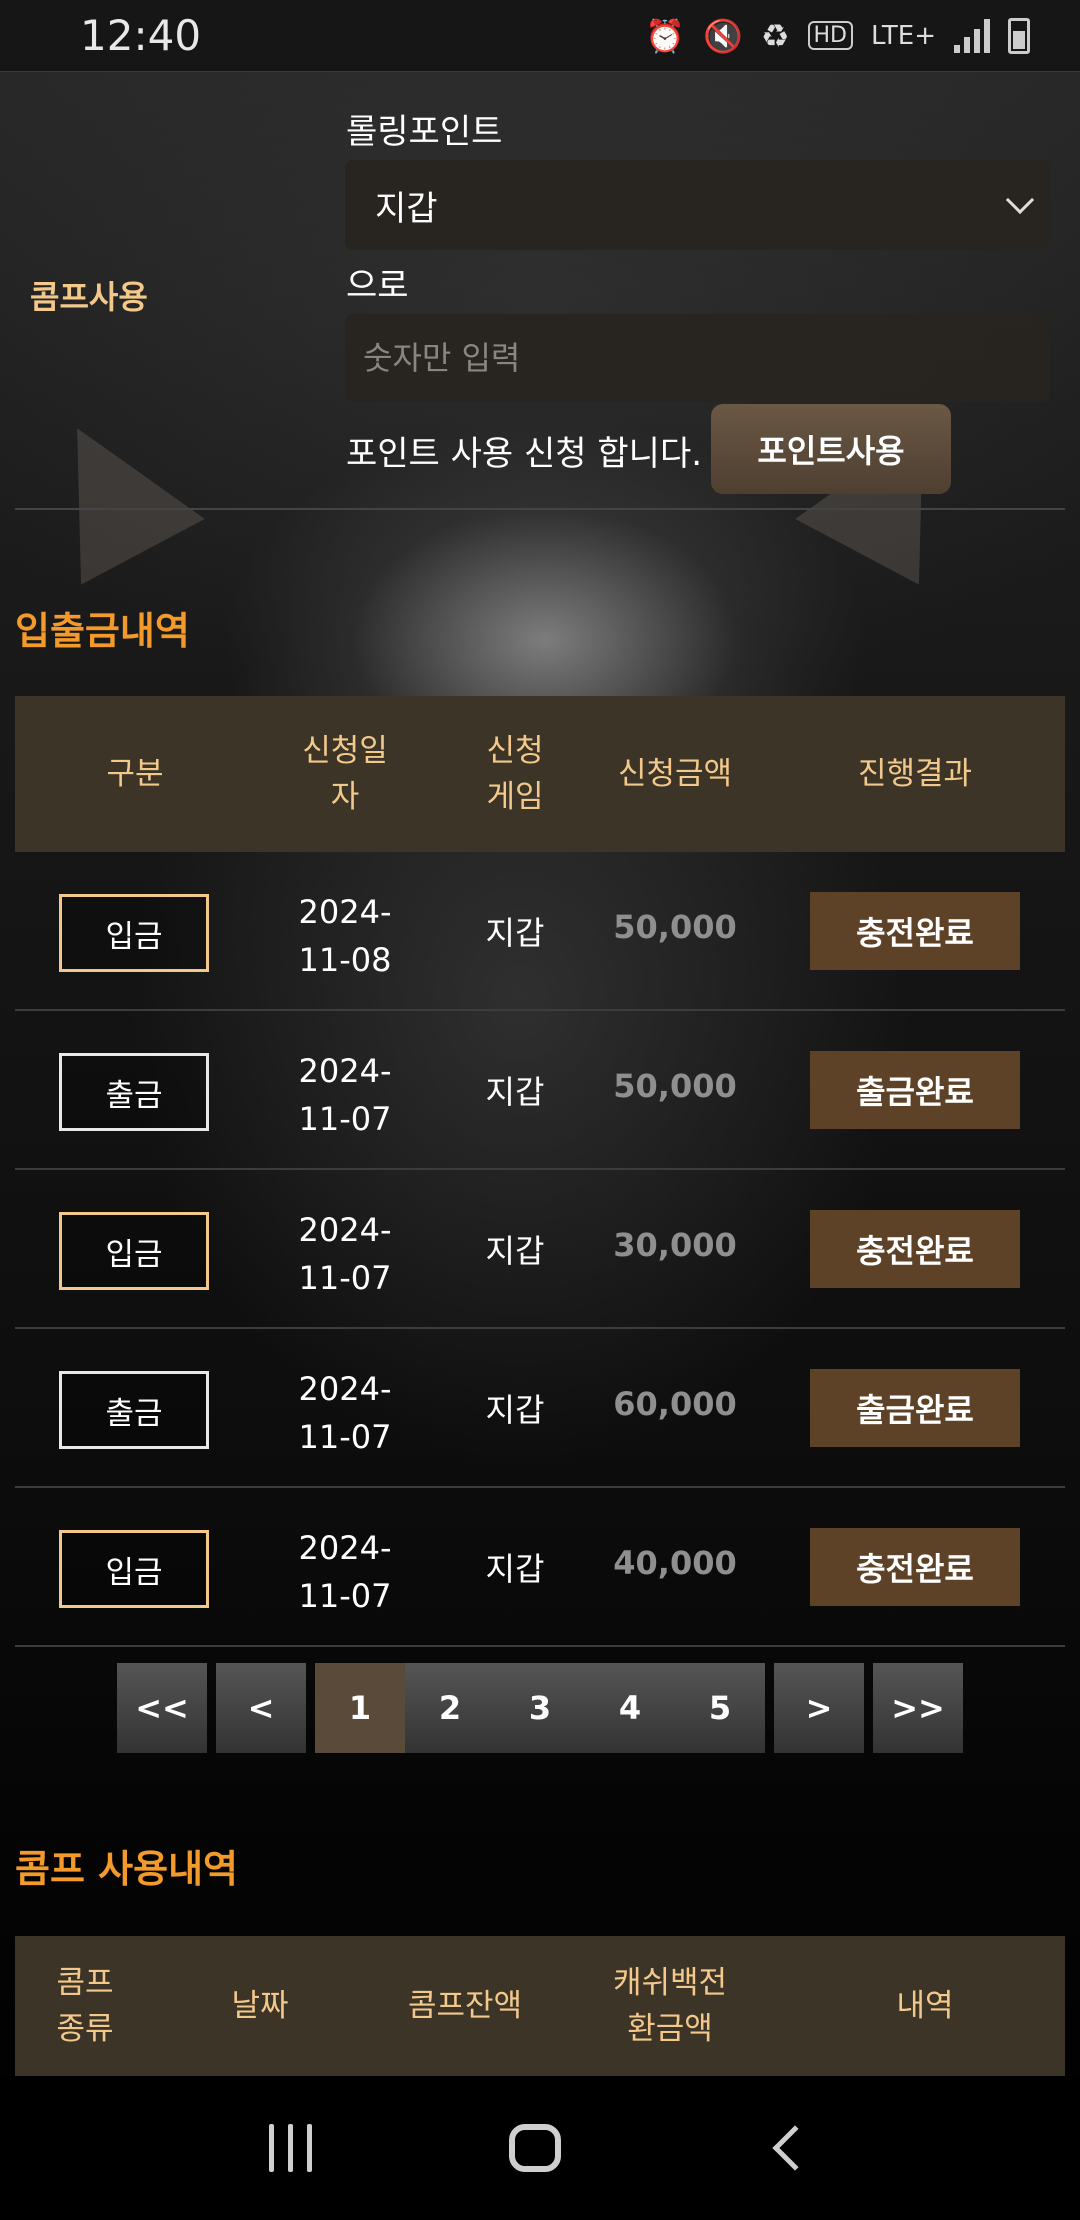 This screenshot has width=1080, height=2220. I want to click on hd-icon: HD, so click(830, 35).